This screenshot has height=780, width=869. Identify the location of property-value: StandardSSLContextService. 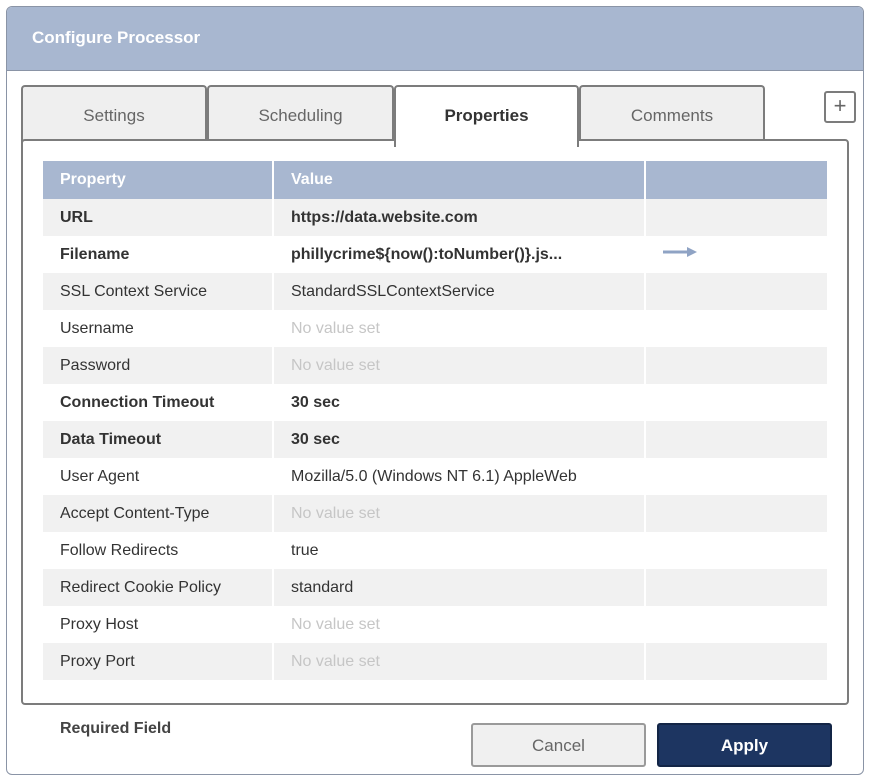
(459, 291).